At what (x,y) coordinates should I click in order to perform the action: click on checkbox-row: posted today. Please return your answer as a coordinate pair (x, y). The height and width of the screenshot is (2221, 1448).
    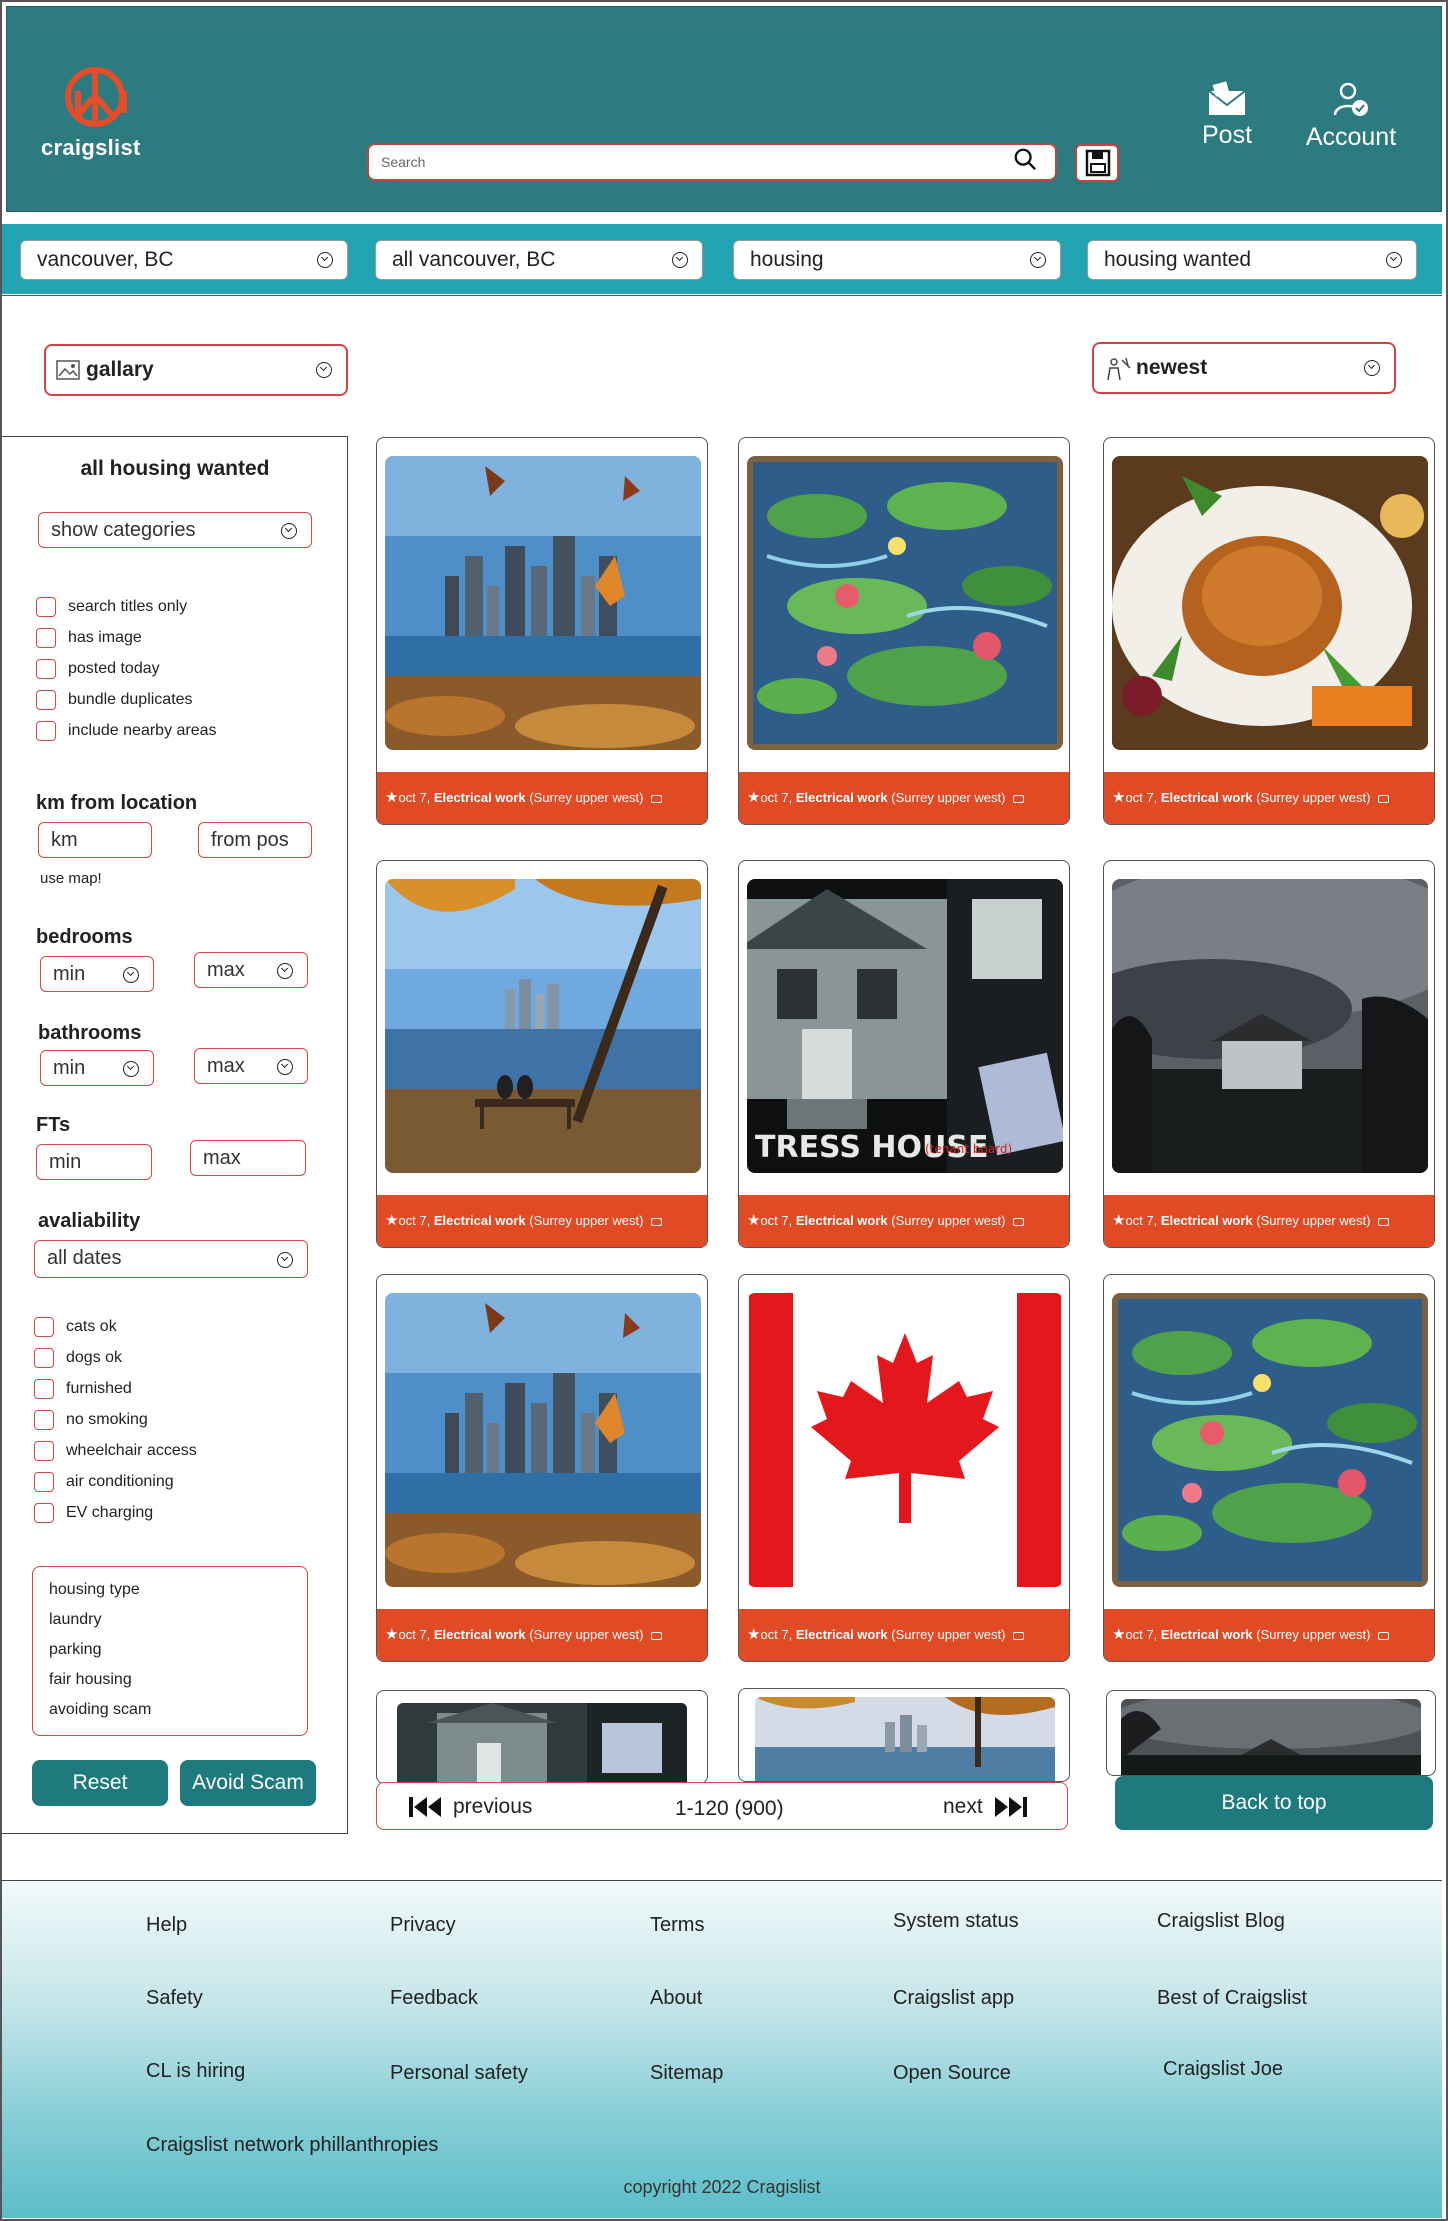
    Looking at the image, I should click on (98, 669).